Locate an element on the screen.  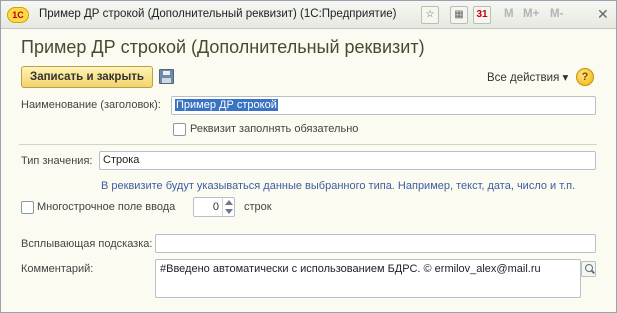
lines-stepper: 0 is located at coordinates (214, 207).